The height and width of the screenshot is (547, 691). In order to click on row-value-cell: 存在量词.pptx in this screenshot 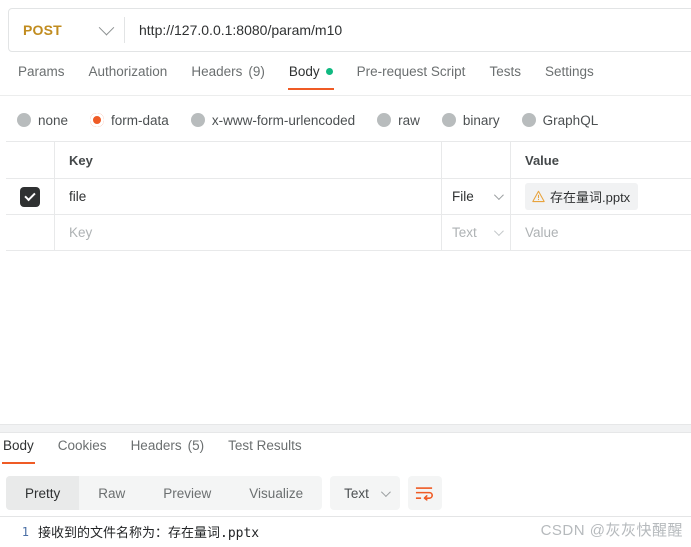, I will do `click(601, 196)`.